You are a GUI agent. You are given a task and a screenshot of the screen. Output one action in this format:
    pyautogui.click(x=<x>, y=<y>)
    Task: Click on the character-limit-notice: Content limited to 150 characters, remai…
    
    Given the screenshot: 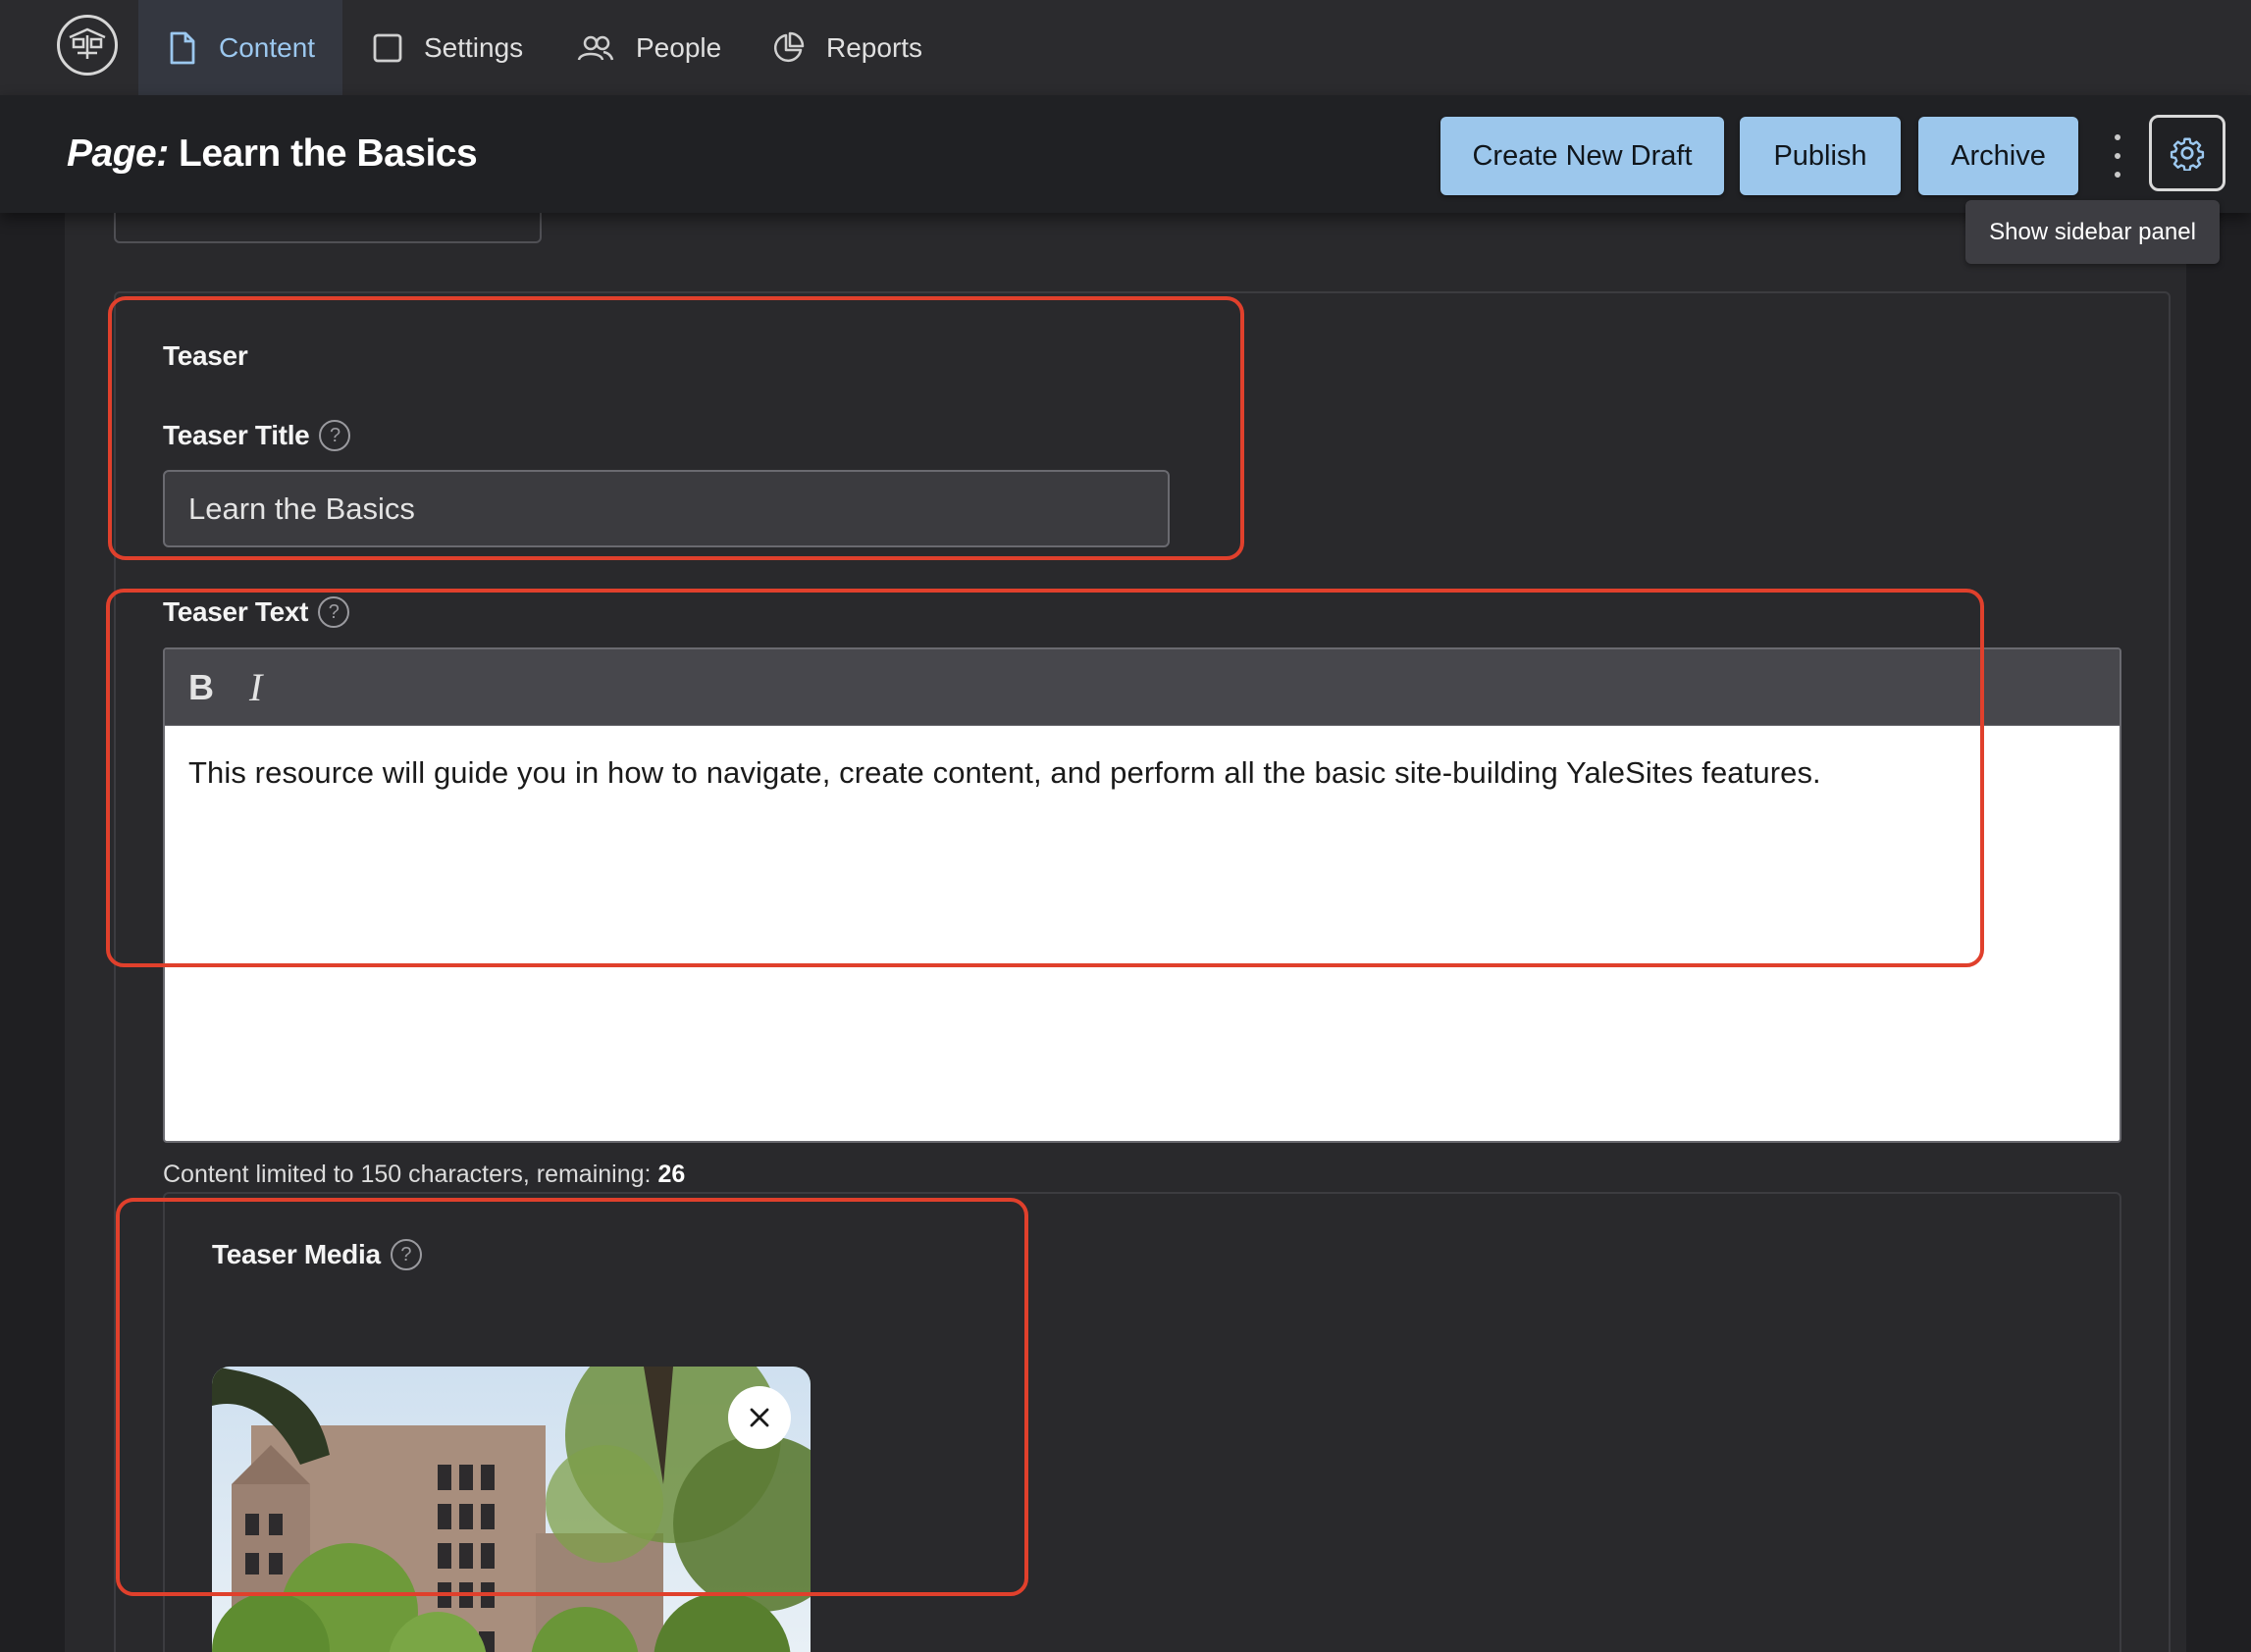 What is the action you would take?
    pyautogui.click(x=424, y=1175)
    